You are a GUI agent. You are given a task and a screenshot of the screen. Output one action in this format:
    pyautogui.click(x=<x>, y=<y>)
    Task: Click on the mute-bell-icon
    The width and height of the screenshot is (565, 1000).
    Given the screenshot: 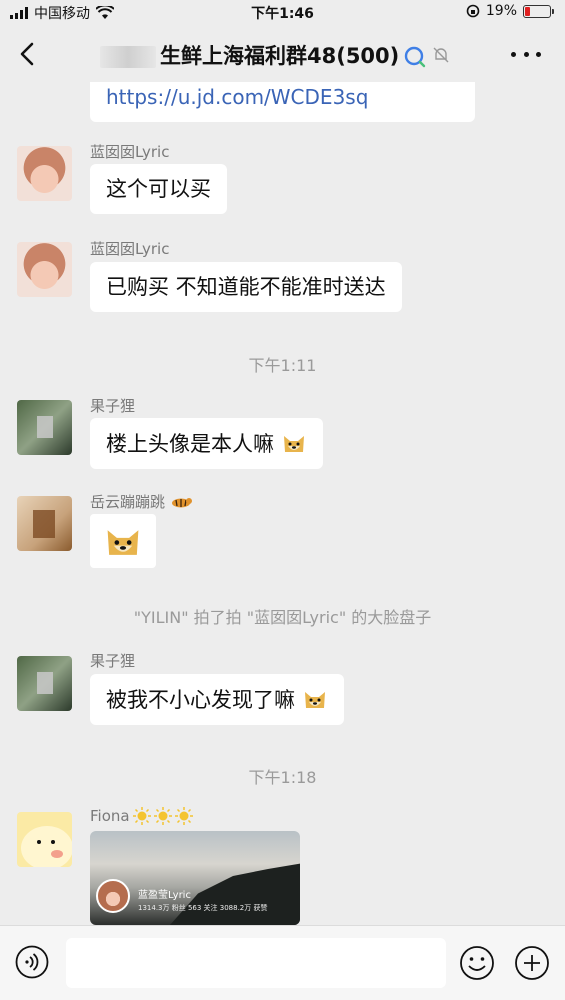 What is the action you would take?
    pyautogui.click(x=441, y=55)
    